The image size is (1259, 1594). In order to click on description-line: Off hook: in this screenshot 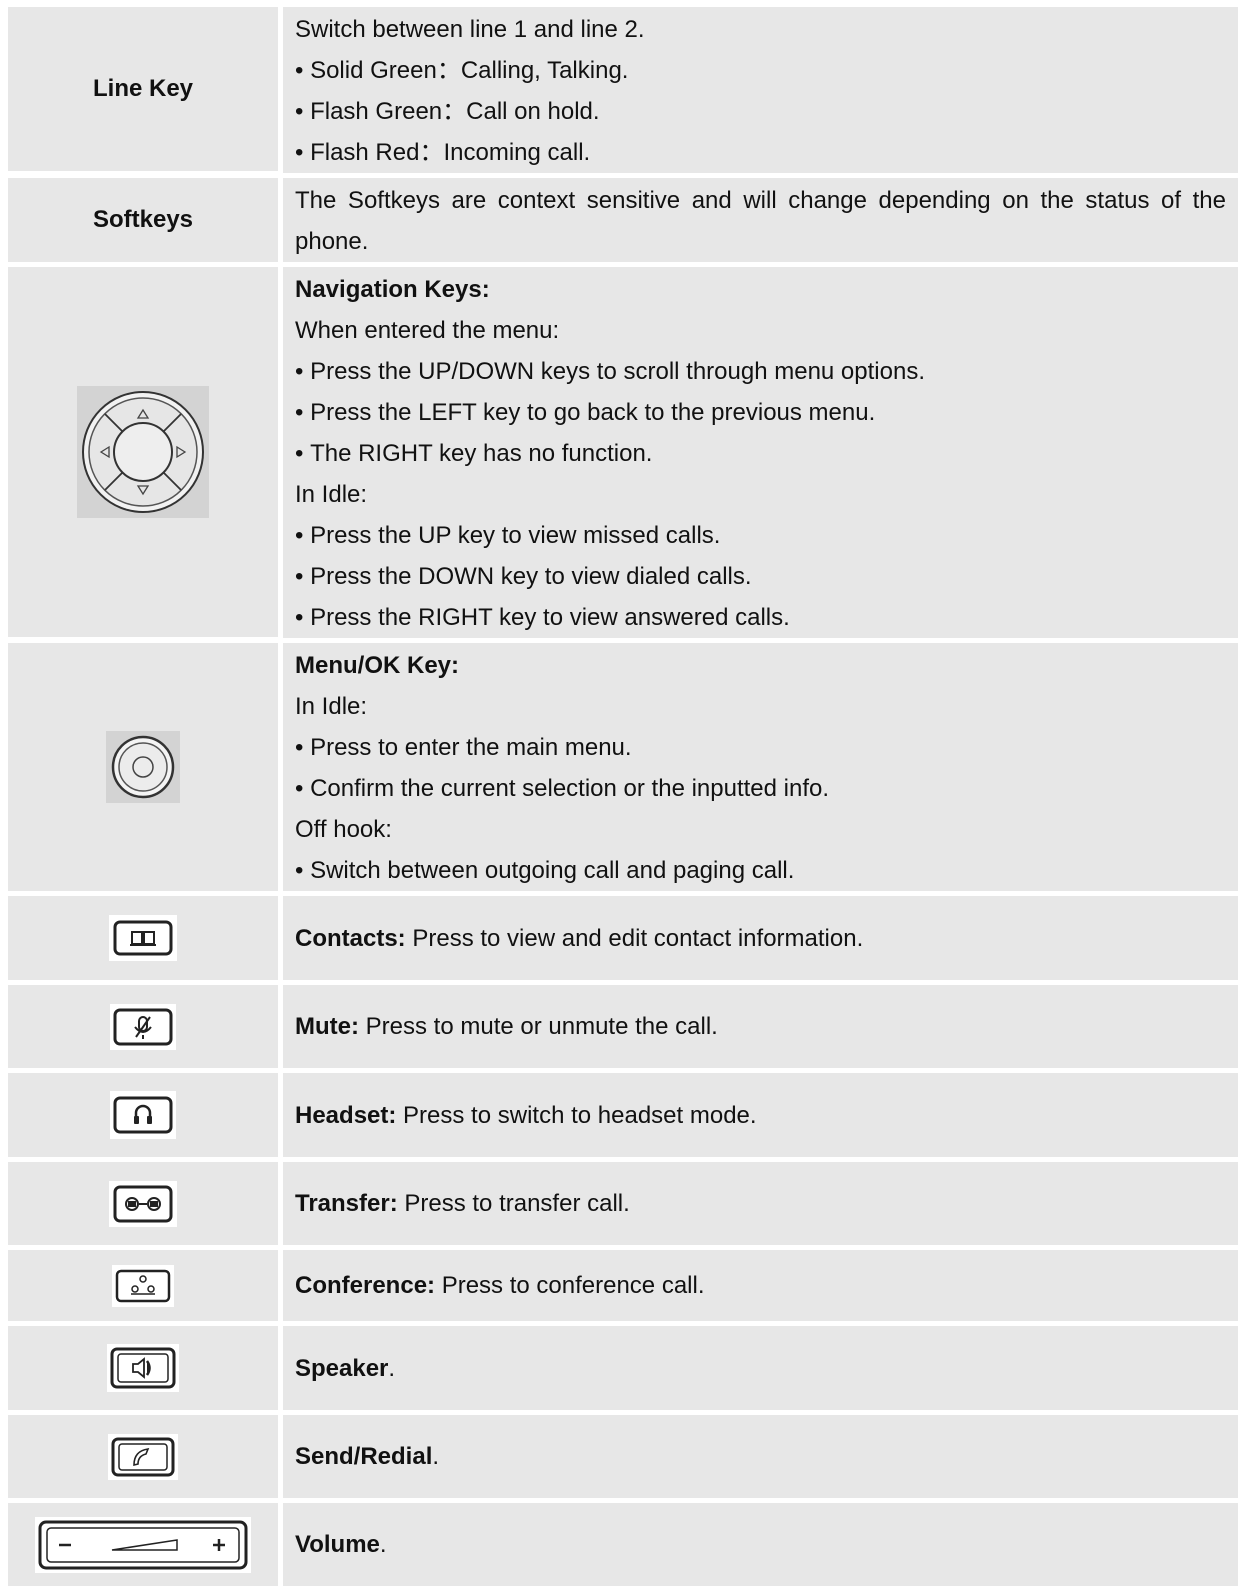, I will do `click(343, 829)`.